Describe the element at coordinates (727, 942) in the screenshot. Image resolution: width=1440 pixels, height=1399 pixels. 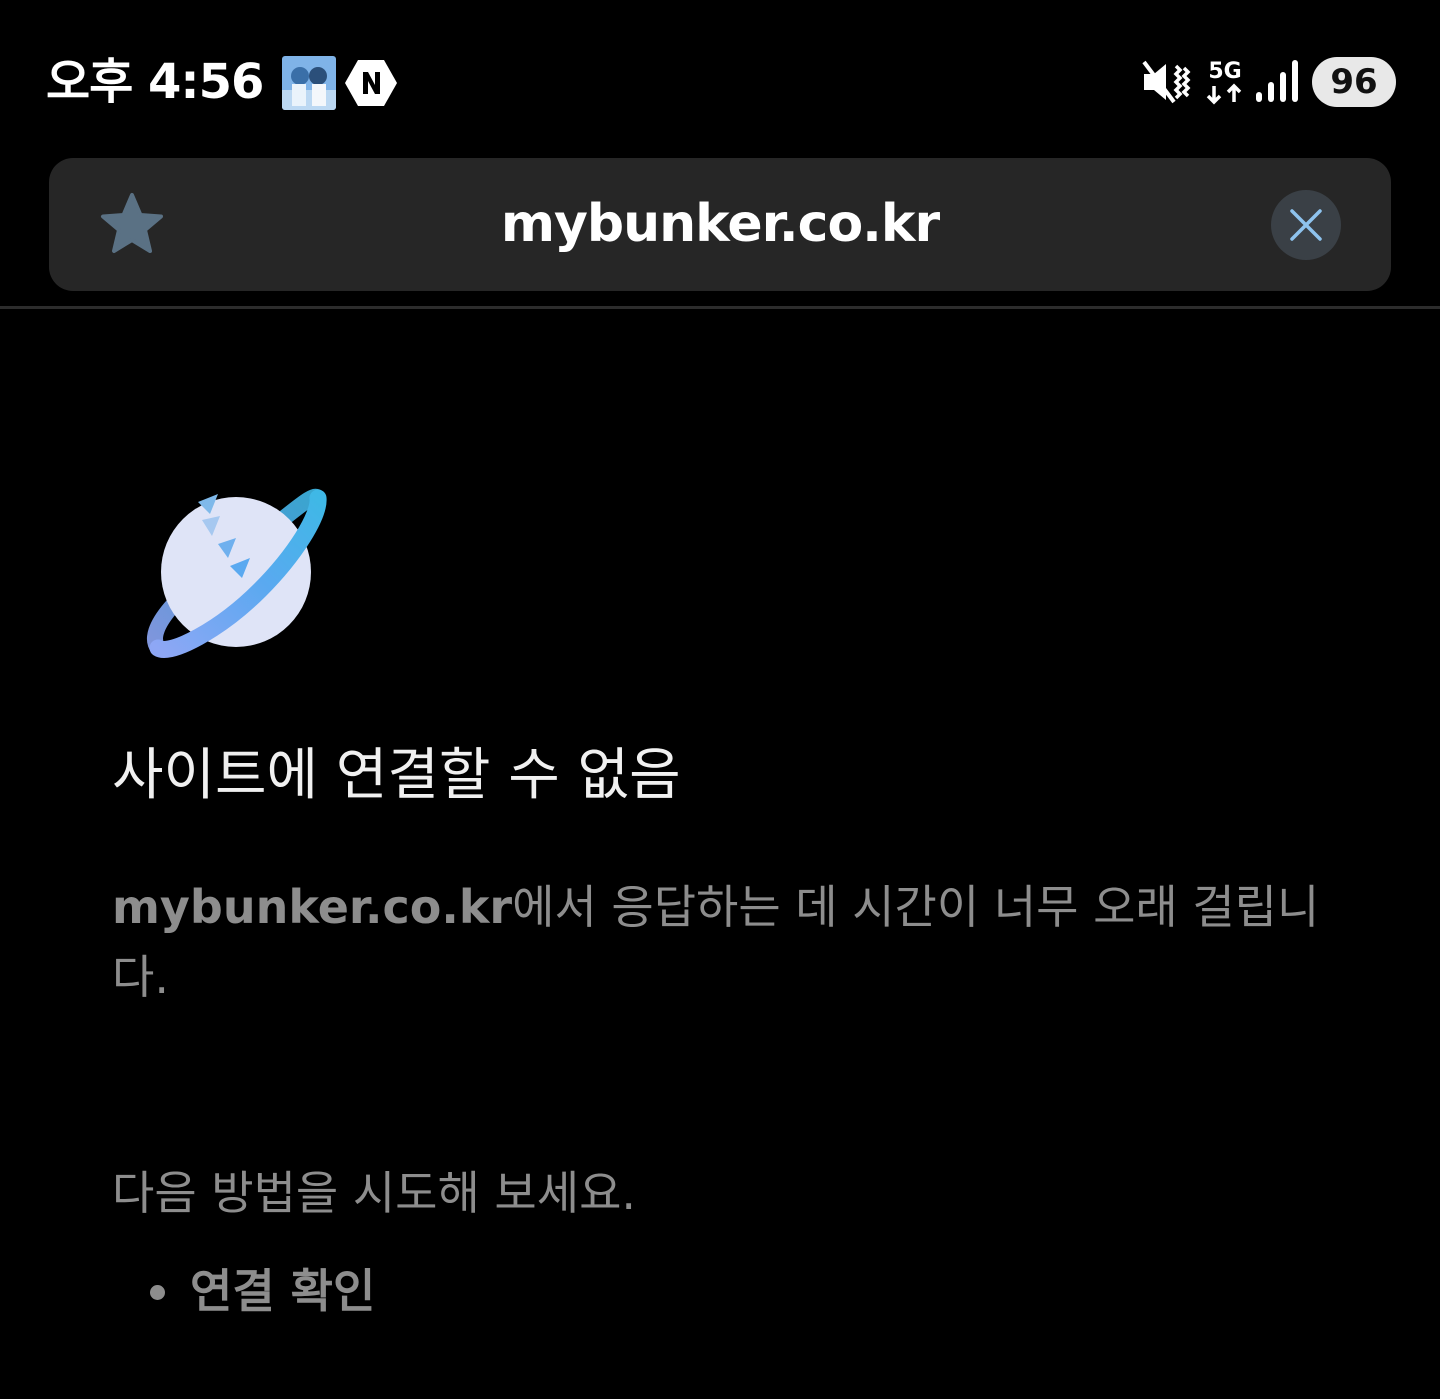
I see `error-description: mybunker.co.kr에서 응답하는 데 시간이 너무 오래 걸립니다.` at that location.